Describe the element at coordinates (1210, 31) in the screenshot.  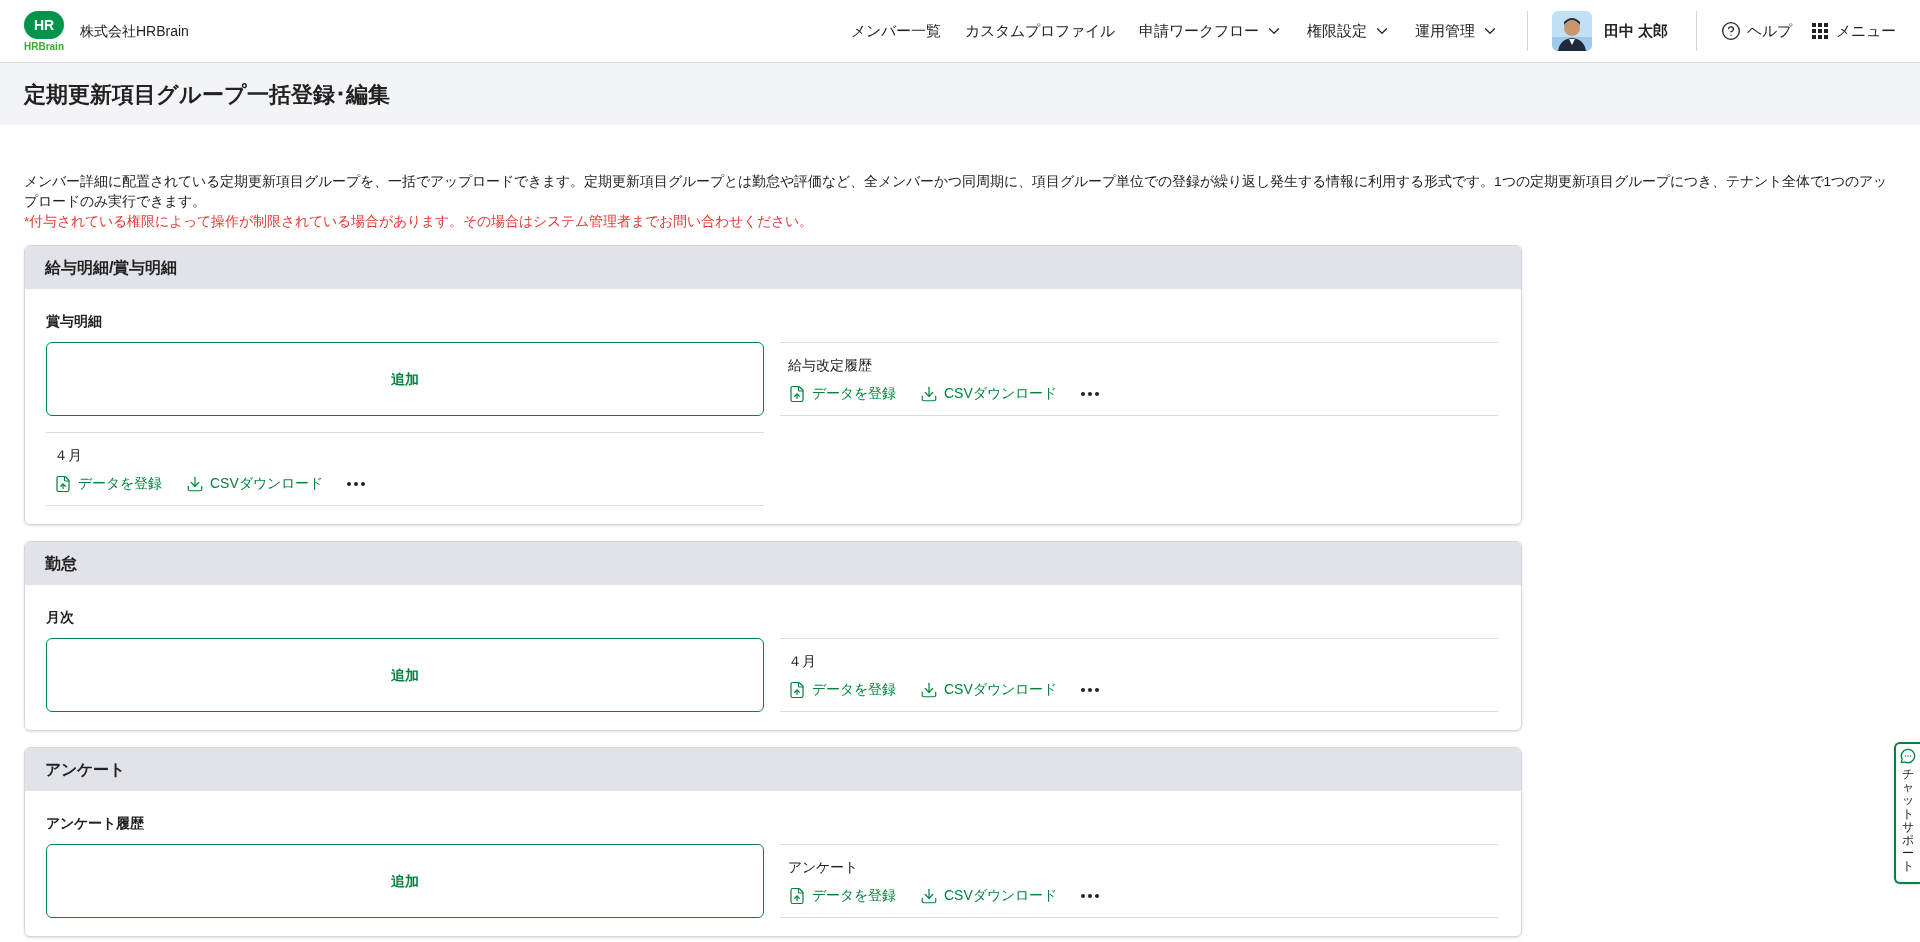
I see `nav-link: 申請ワークフロー` at that location.